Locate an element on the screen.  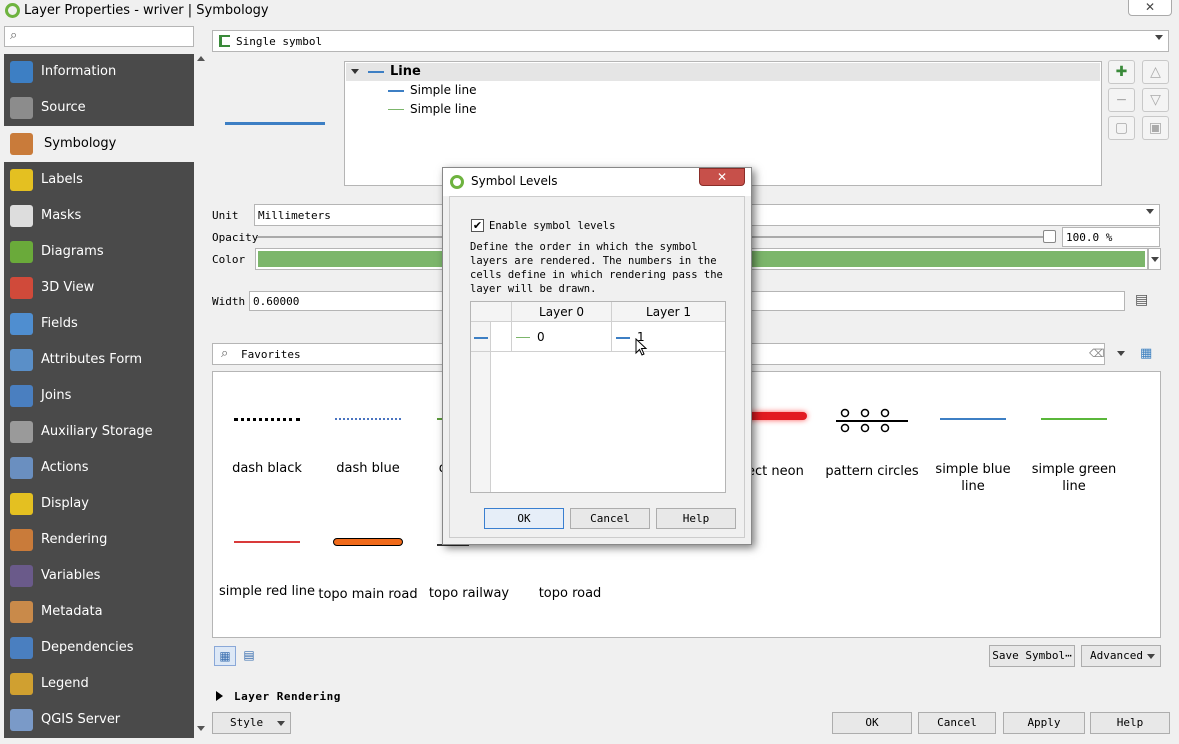
gallery-item-topo-road: topo road is located at coordinates (570, 569).